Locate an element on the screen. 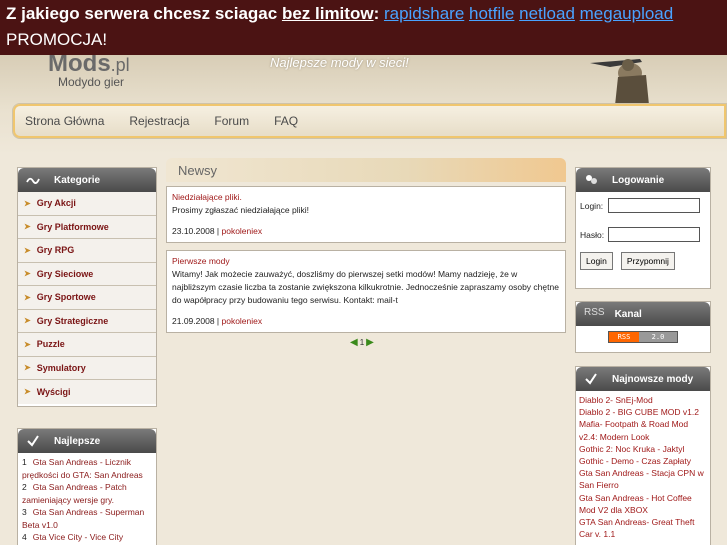  user-group-icon is located at coordinates (591, 179).